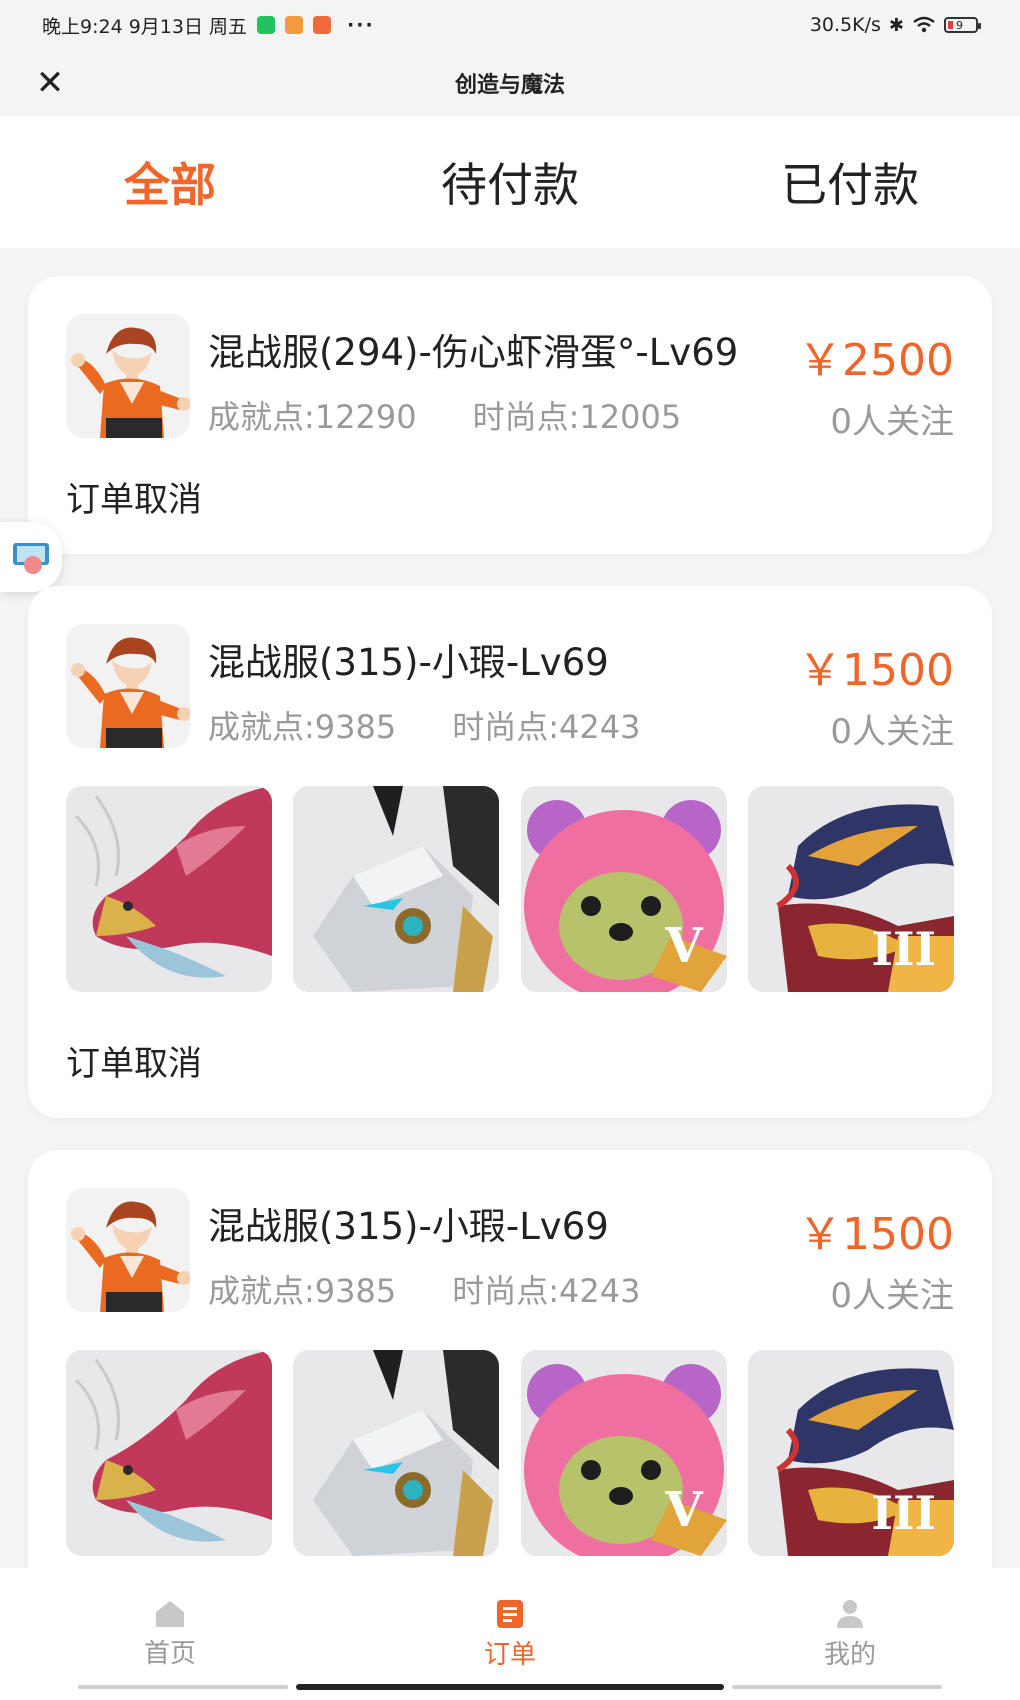 The height and width of the screenshot is (1700, 1020). I want to click on wifi-icon, so click(924, 24).